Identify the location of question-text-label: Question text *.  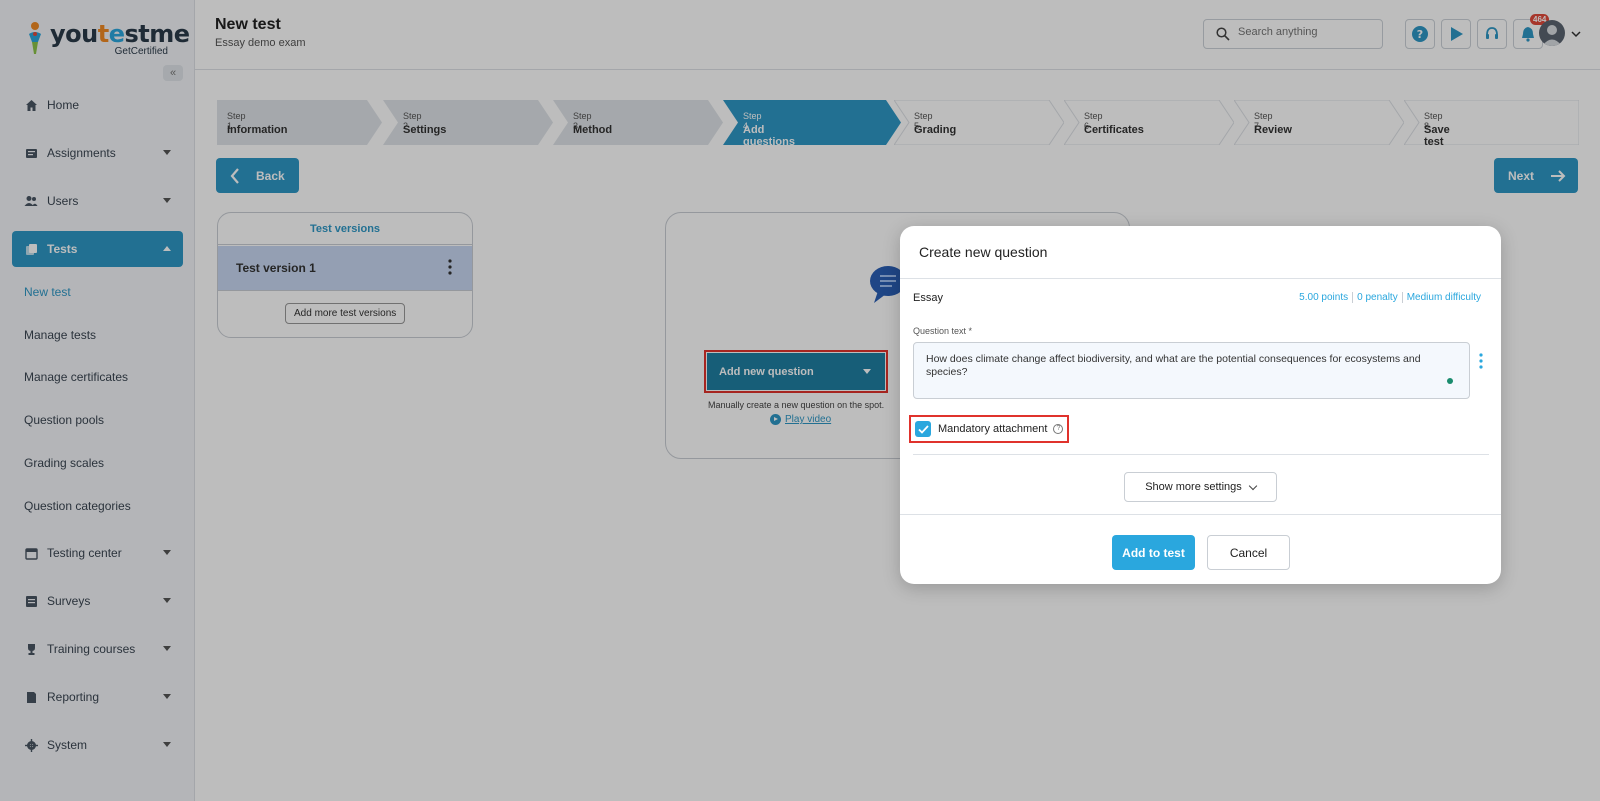
(943, 331).